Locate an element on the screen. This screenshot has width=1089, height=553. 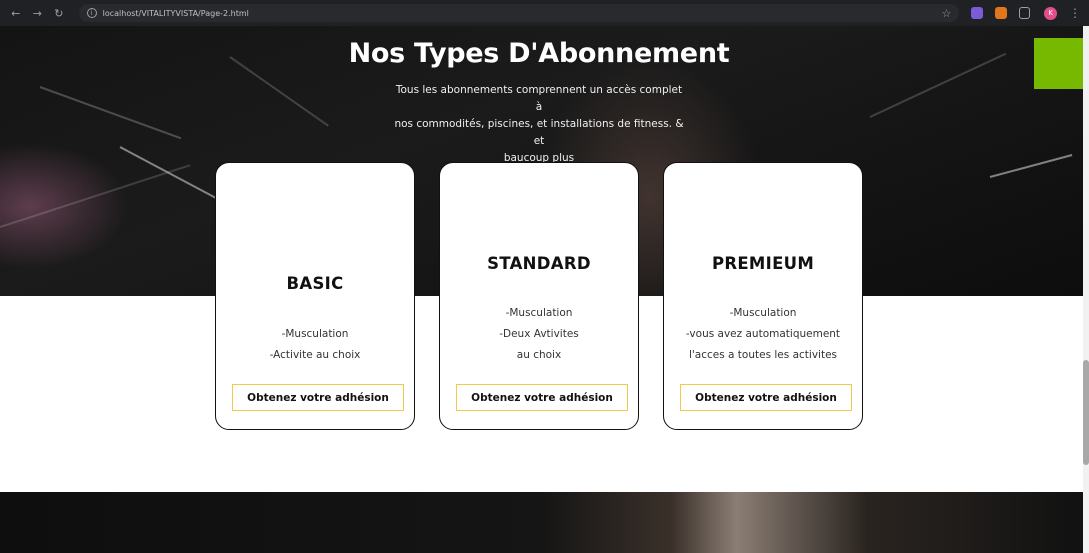
plan-features: -Musculation -Activite au choix is located at coordinates (315, 345).